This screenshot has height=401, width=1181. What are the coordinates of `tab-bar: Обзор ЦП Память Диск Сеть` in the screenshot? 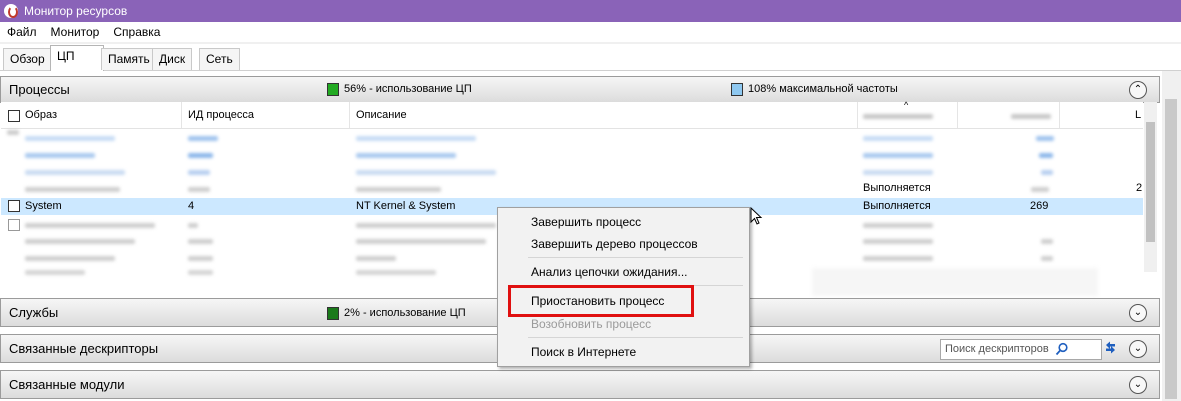 It's located at (590, 57).